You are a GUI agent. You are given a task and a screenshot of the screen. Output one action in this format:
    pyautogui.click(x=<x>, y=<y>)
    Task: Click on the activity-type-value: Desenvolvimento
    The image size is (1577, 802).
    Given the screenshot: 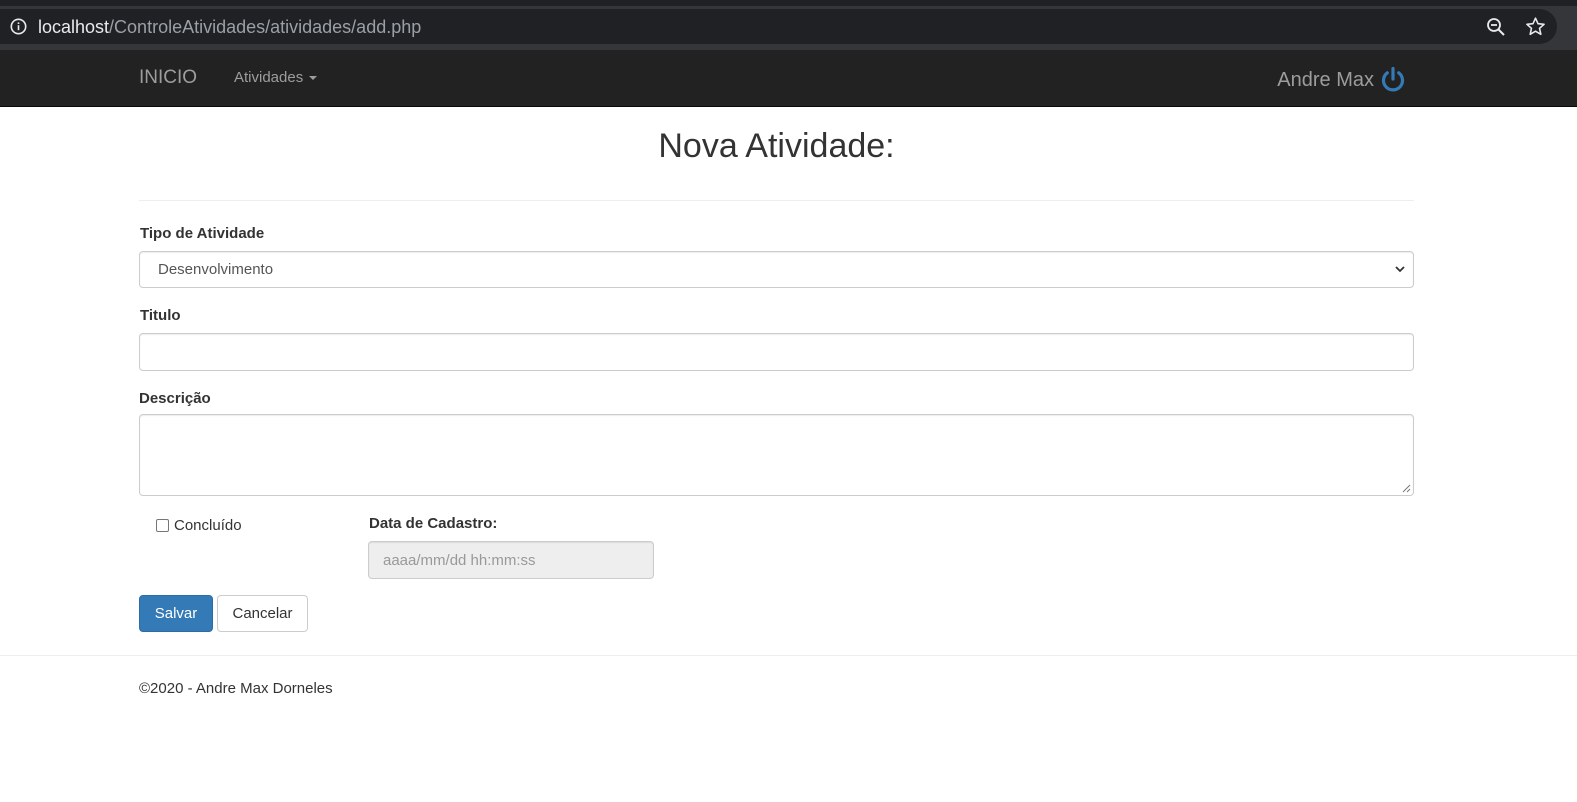 What is the action you would take?
    pyautogui.click(x=216, y=269)
    